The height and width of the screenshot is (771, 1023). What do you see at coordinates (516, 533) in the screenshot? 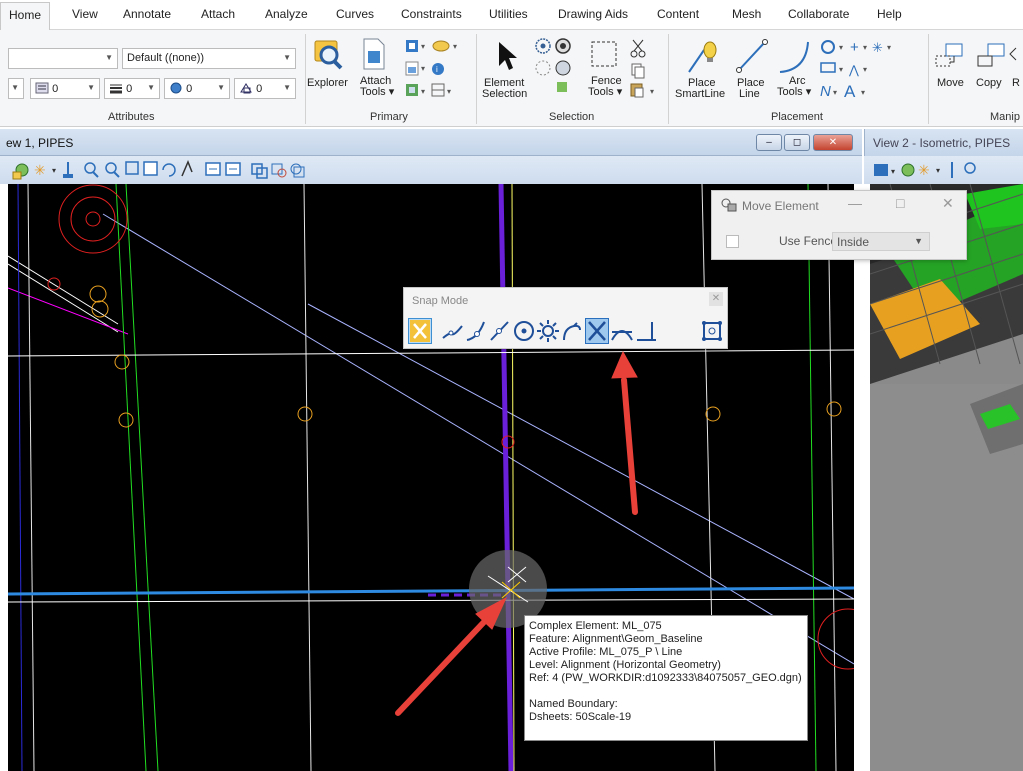
I see `annotation-arrows` at bounding box center [516, 533].